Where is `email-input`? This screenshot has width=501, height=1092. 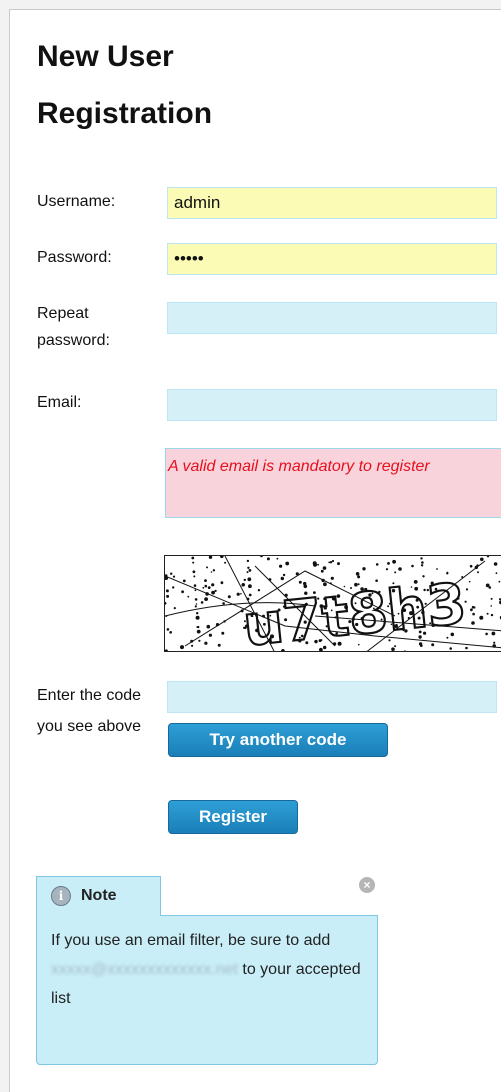 email-input is located at coordinates (332, 405).